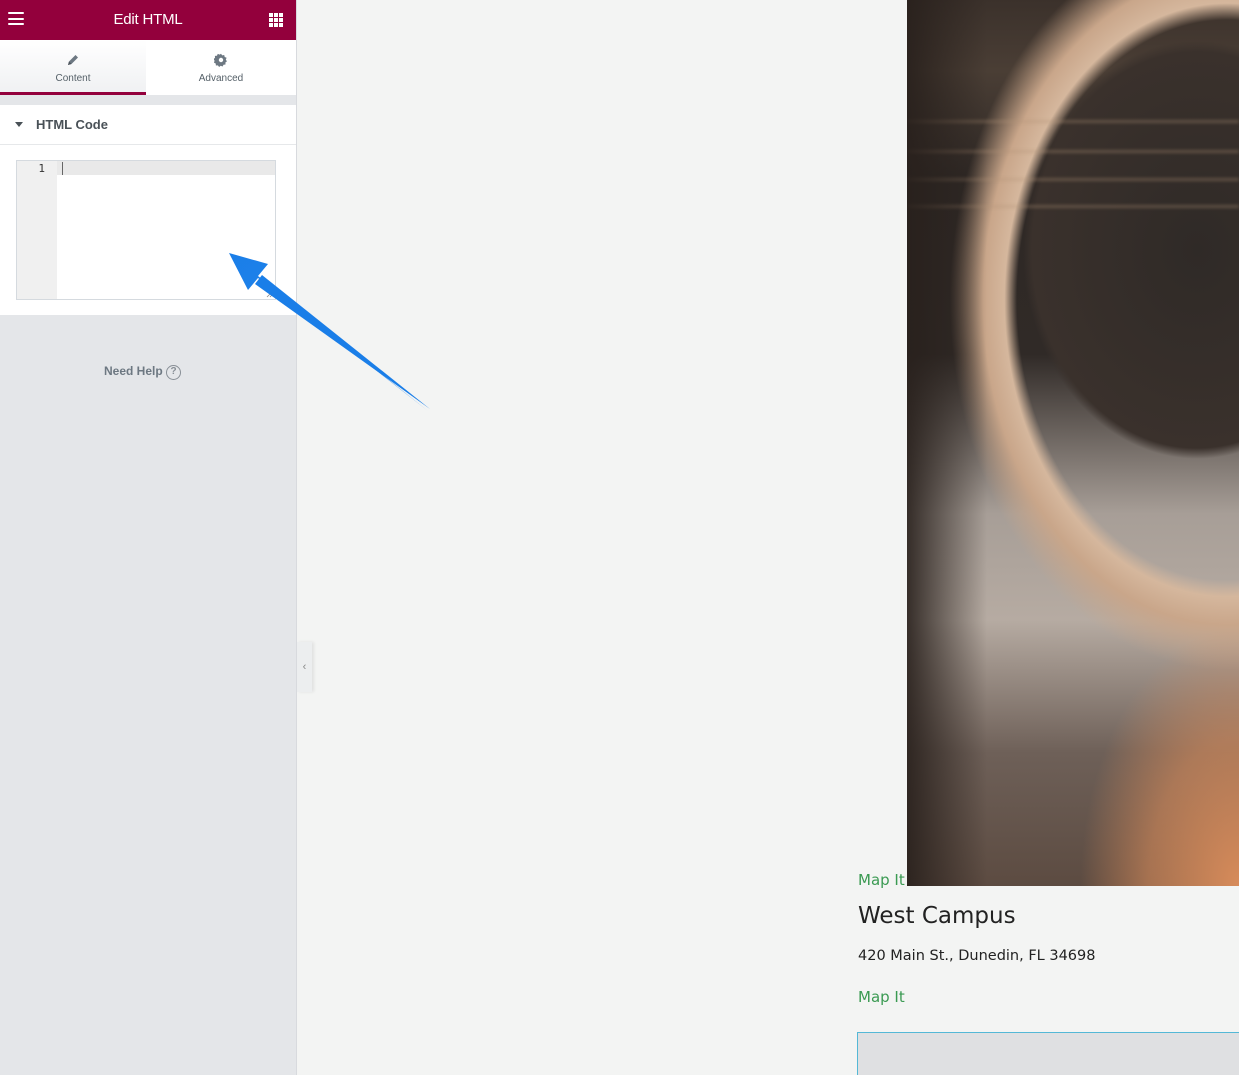 The image size is (1239, 1075). I want to click on panel-header: Edit HTML, so click(148, 20).